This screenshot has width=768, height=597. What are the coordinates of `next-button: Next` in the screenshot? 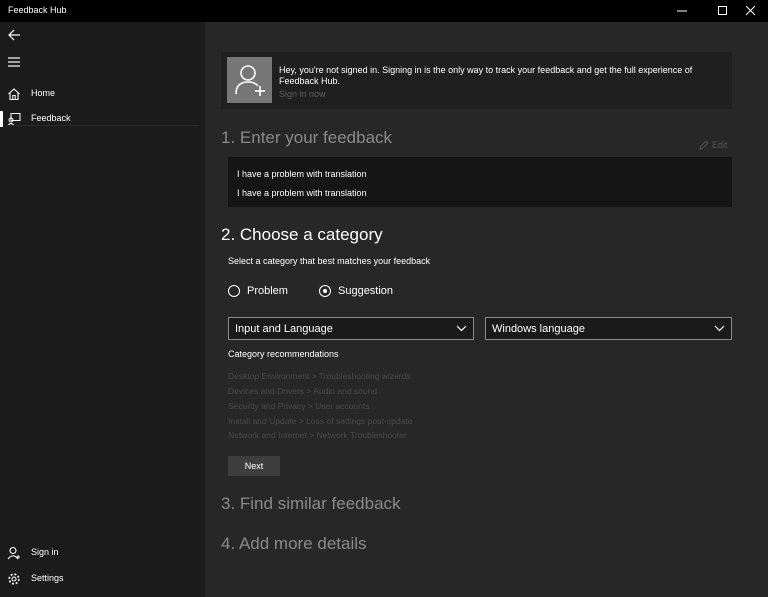 It's located at (254, 466).